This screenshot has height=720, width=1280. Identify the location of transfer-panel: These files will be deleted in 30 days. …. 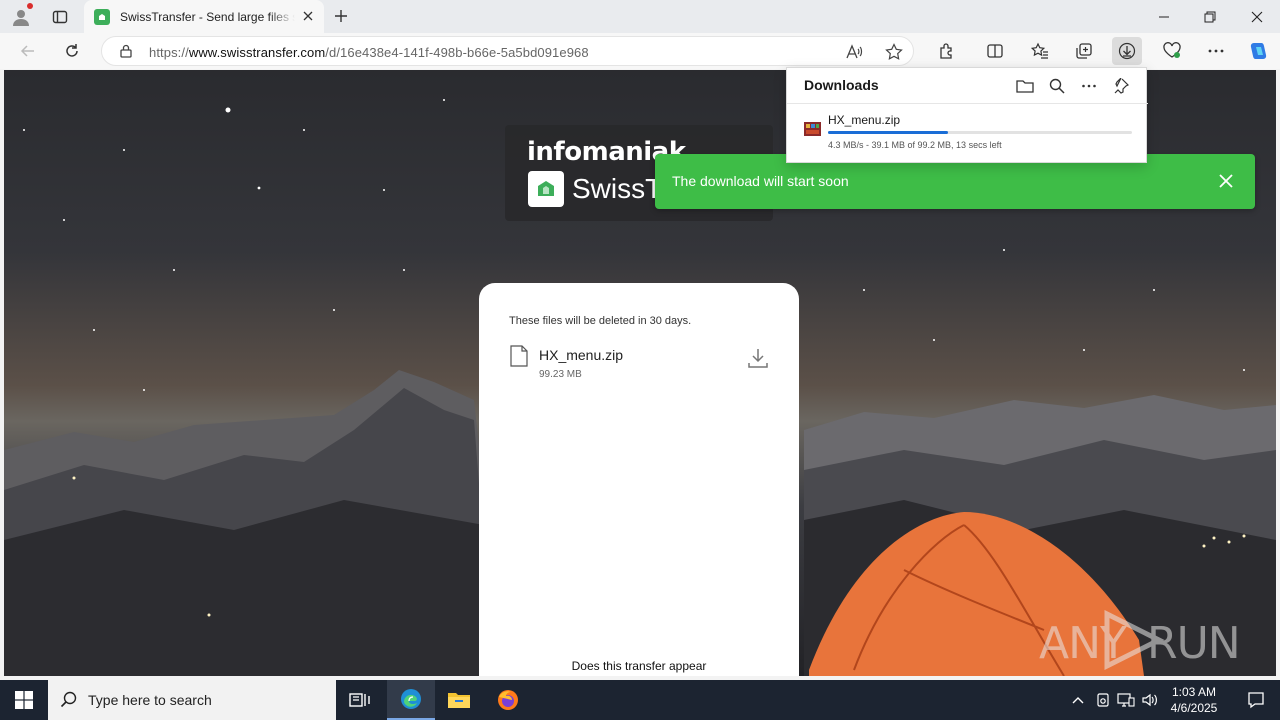
(639, 479).